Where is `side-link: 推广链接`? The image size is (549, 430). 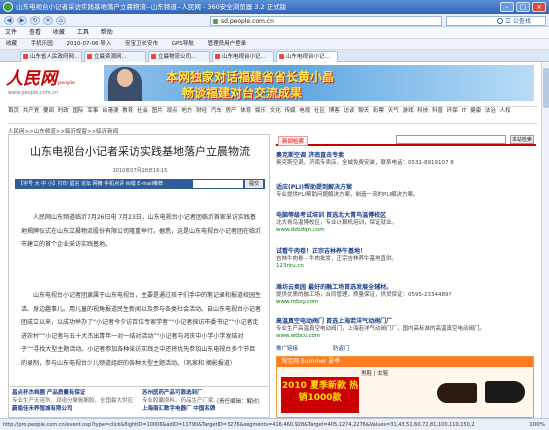
side-link: 推广链接 is located at coordinates (287, 349).